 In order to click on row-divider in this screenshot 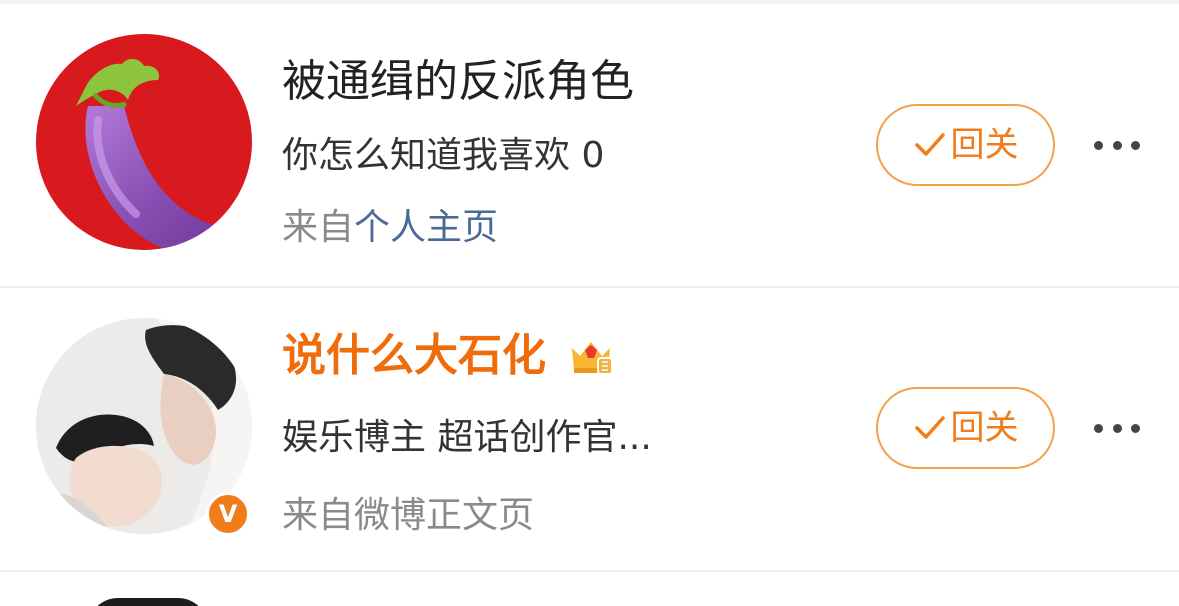, I will do `click(589, 571)`.